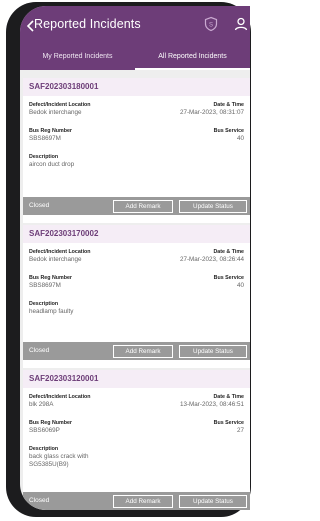  What do you see at coordinates (51, 311) in the screenshot?
I see `description-value: headlamp faulty` at bounding box center [51, 311].